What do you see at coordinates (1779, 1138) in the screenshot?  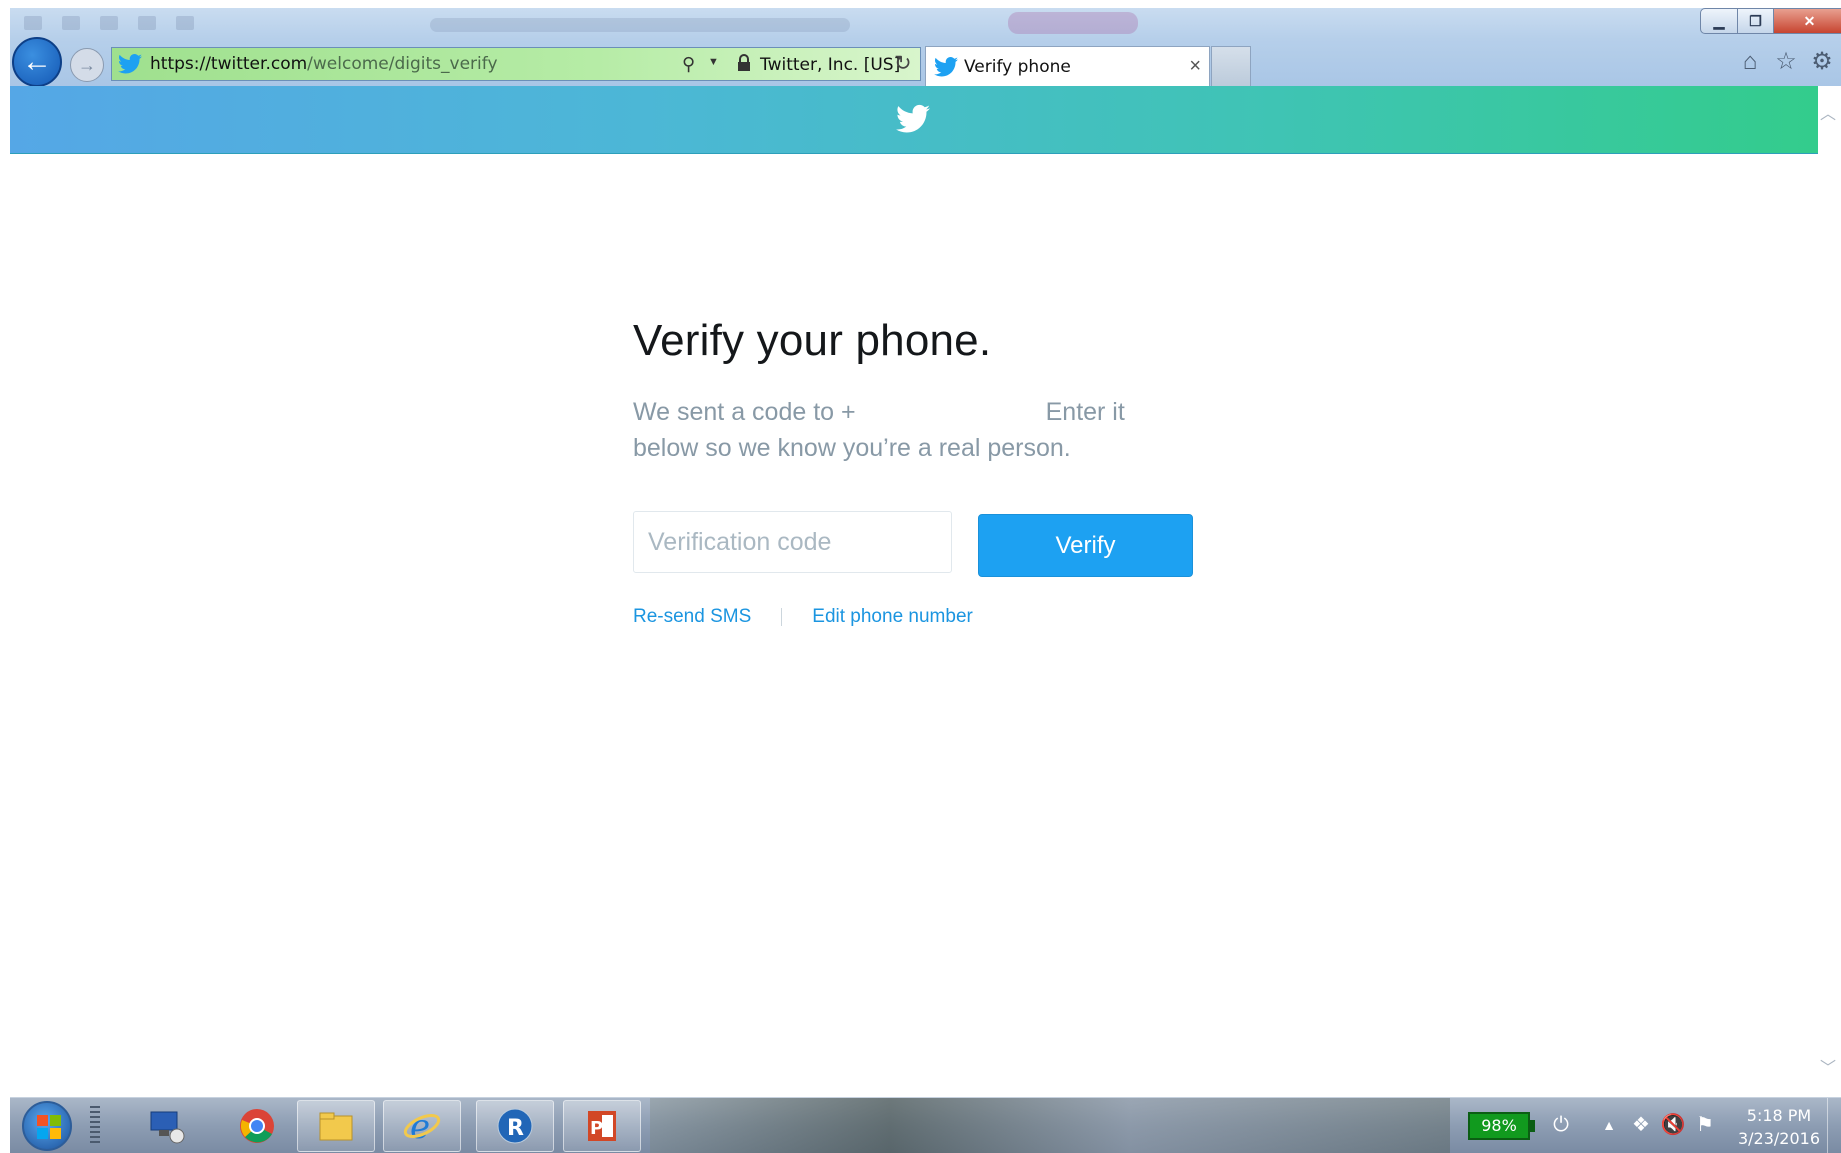 I see `clock-date: 3/23/2016` at bounding box center [1779, 1138].